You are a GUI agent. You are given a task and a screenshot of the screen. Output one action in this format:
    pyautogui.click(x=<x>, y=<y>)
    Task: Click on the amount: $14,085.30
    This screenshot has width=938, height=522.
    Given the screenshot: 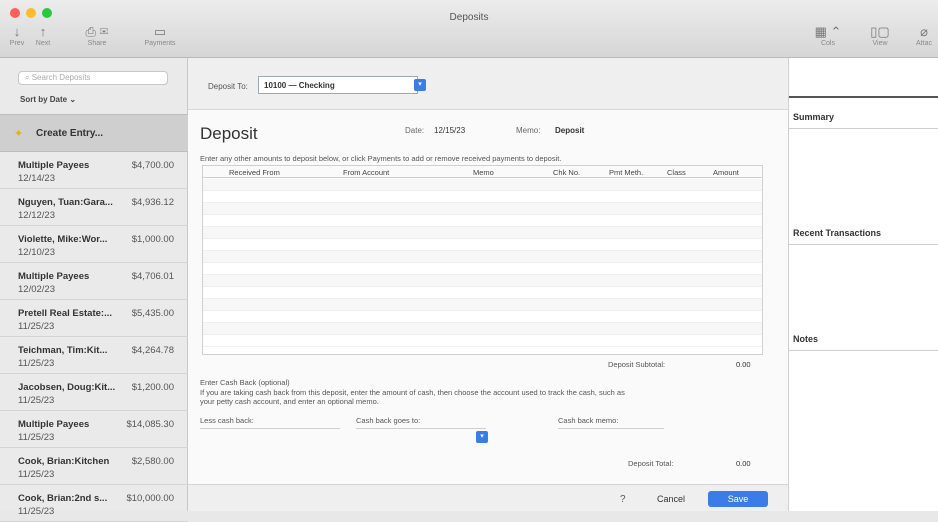 What is the action you would take?
    pyautogui.click(x=150, y=424)
    